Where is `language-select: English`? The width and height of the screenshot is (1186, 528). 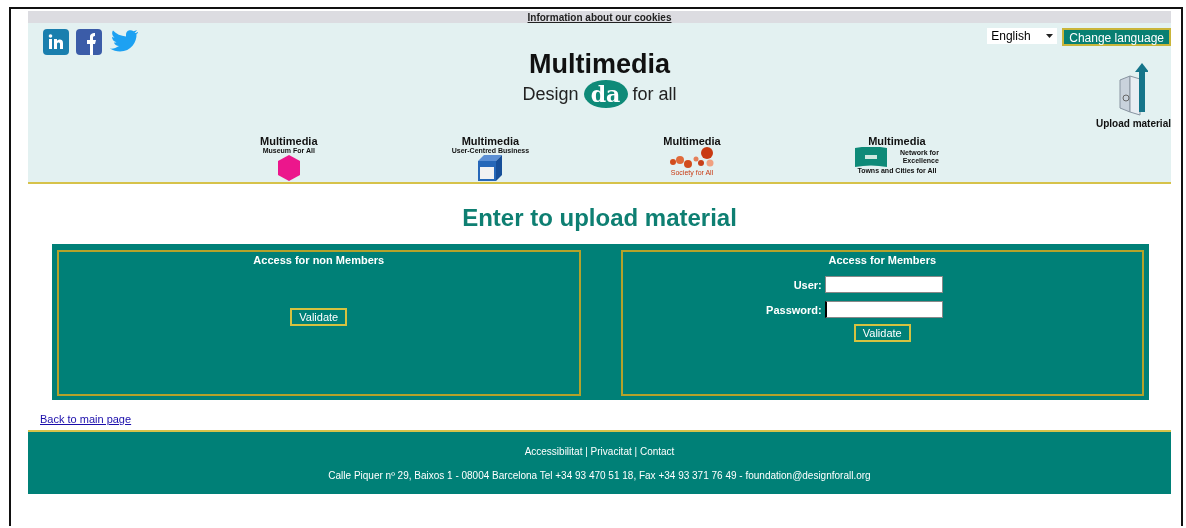 language-select: English is located at coordinates (1022, 36).